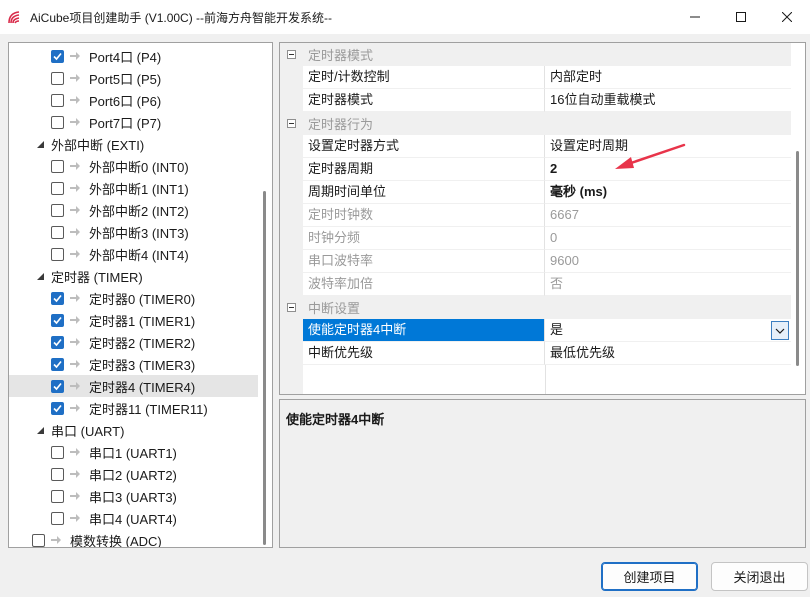 This screenshot has height=597, width=810. Describe the element at coordinates (668, 146) in the screenshot. I see `property-value: 设置定时周期` at that location.